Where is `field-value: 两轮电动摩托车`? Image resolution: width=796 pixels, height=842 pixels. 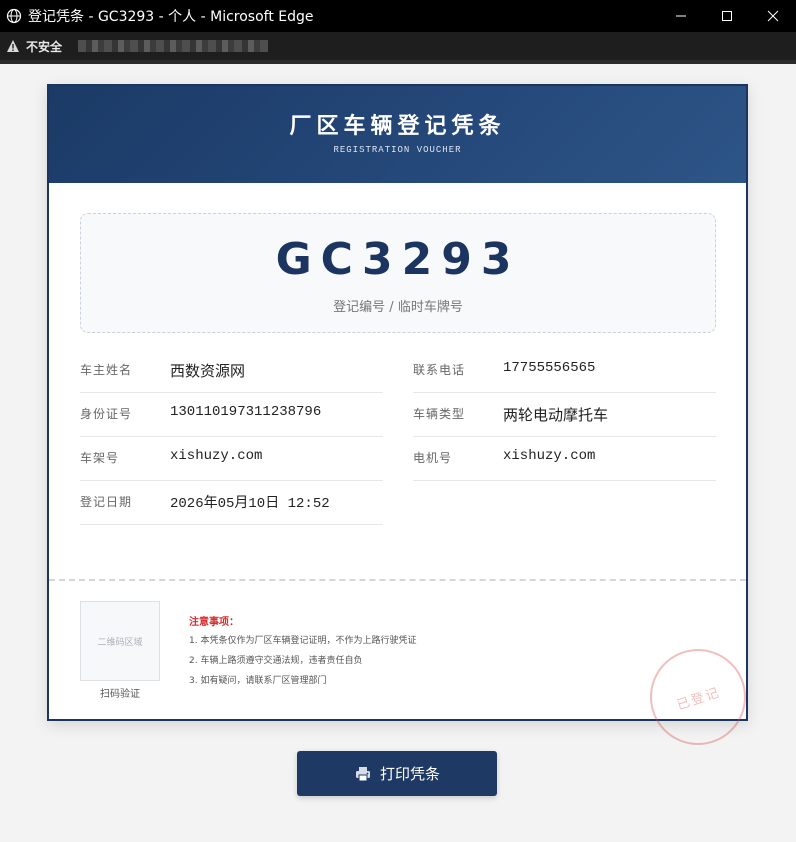
field-value: 两轮电动摩托车 is located at coordinates (556, 415).